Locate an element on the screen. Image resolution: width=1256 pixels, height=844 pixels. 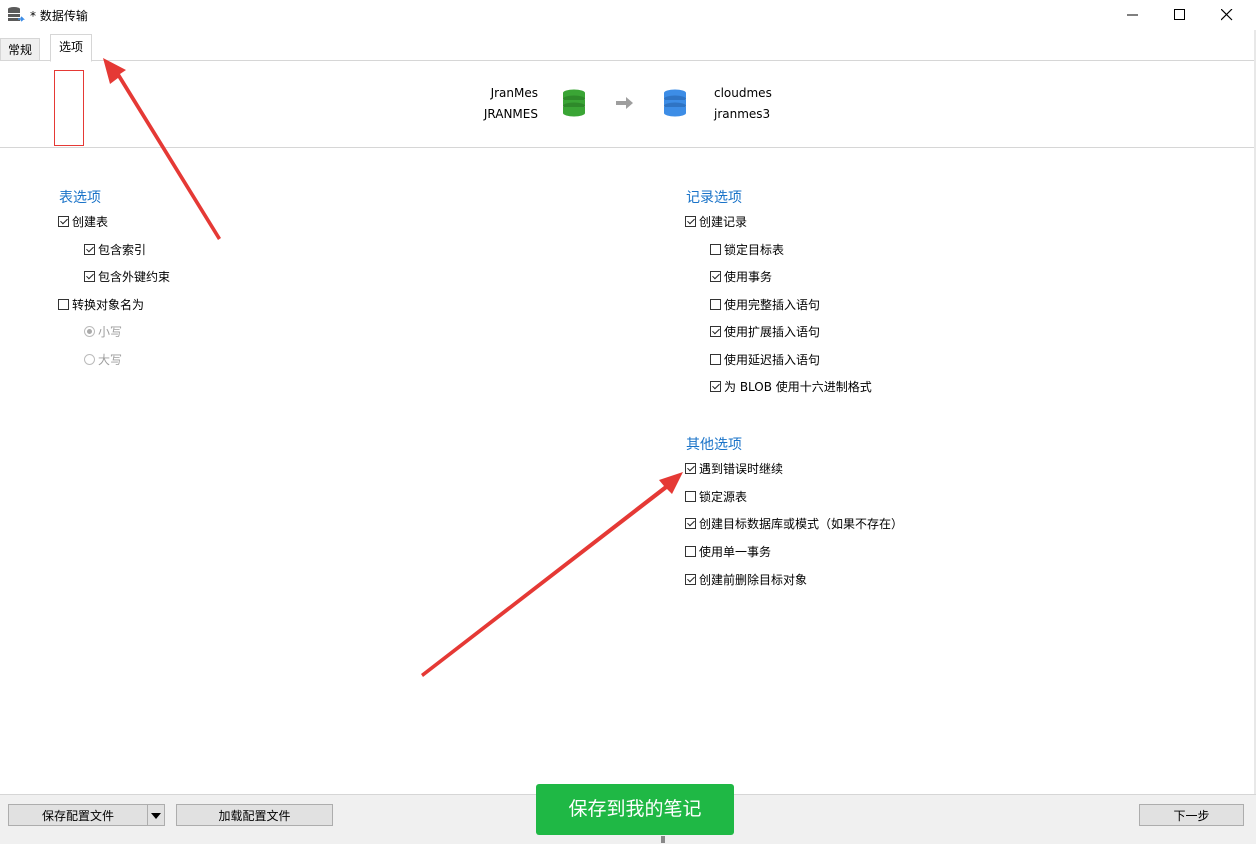
complete-insert-checkbox is located at coordinates (715, 304).